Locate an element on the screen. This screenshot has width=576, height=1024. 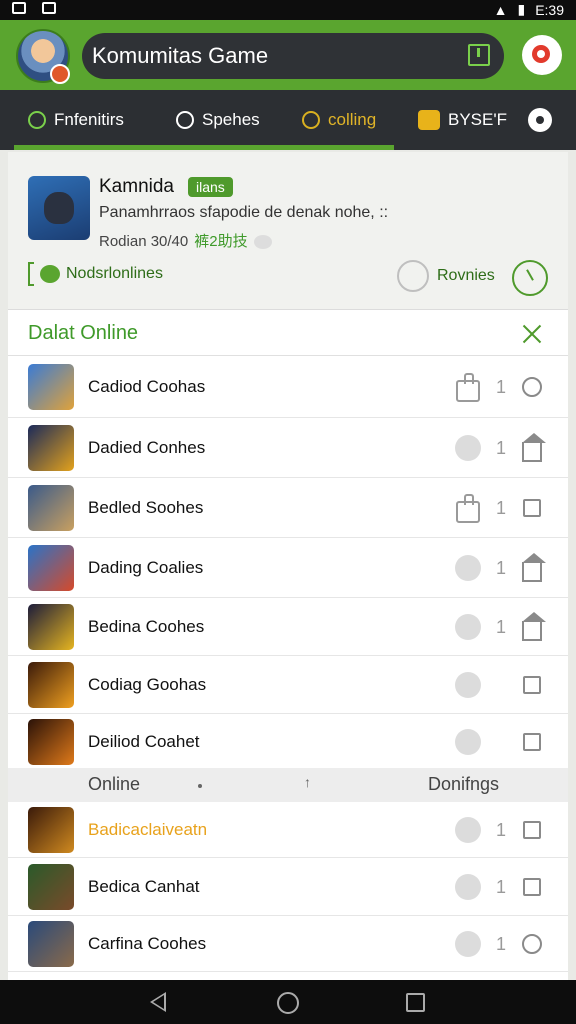
community-meta-text: Rodian 30/40 is located at coordinates (144, 241).